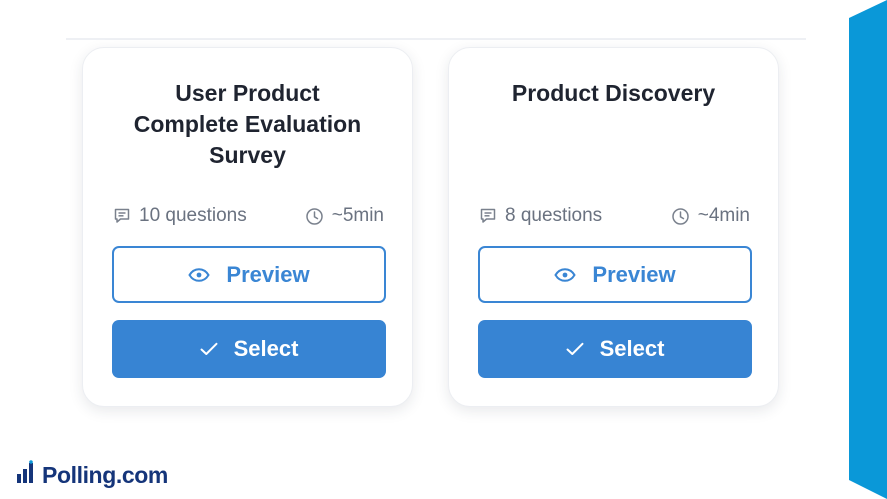 This screenshot has height=499, width=887. I want to click on duration-label: ~5min, so click(357, 215).